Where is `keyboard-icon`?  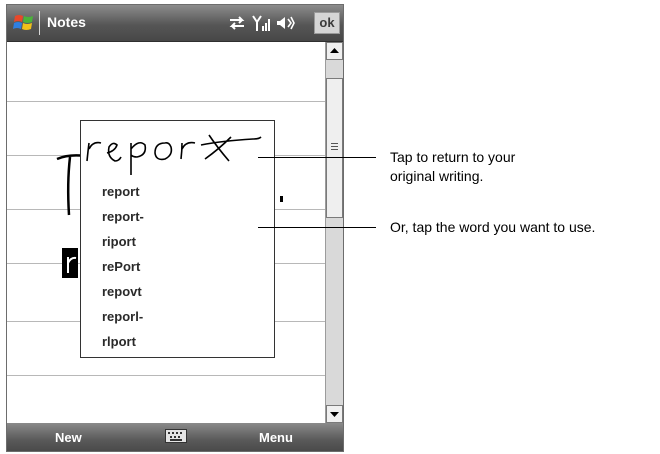 keyboard-icon is located at coordinates (176, 436).